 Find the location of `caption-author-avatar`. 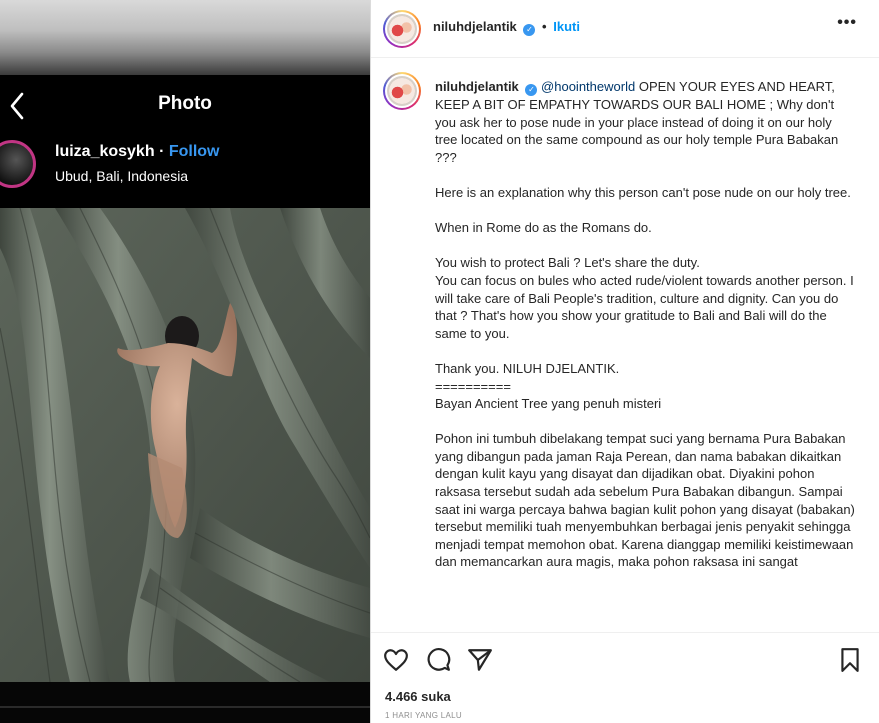

caption-author-avatar is located at coordinates (402, 91).